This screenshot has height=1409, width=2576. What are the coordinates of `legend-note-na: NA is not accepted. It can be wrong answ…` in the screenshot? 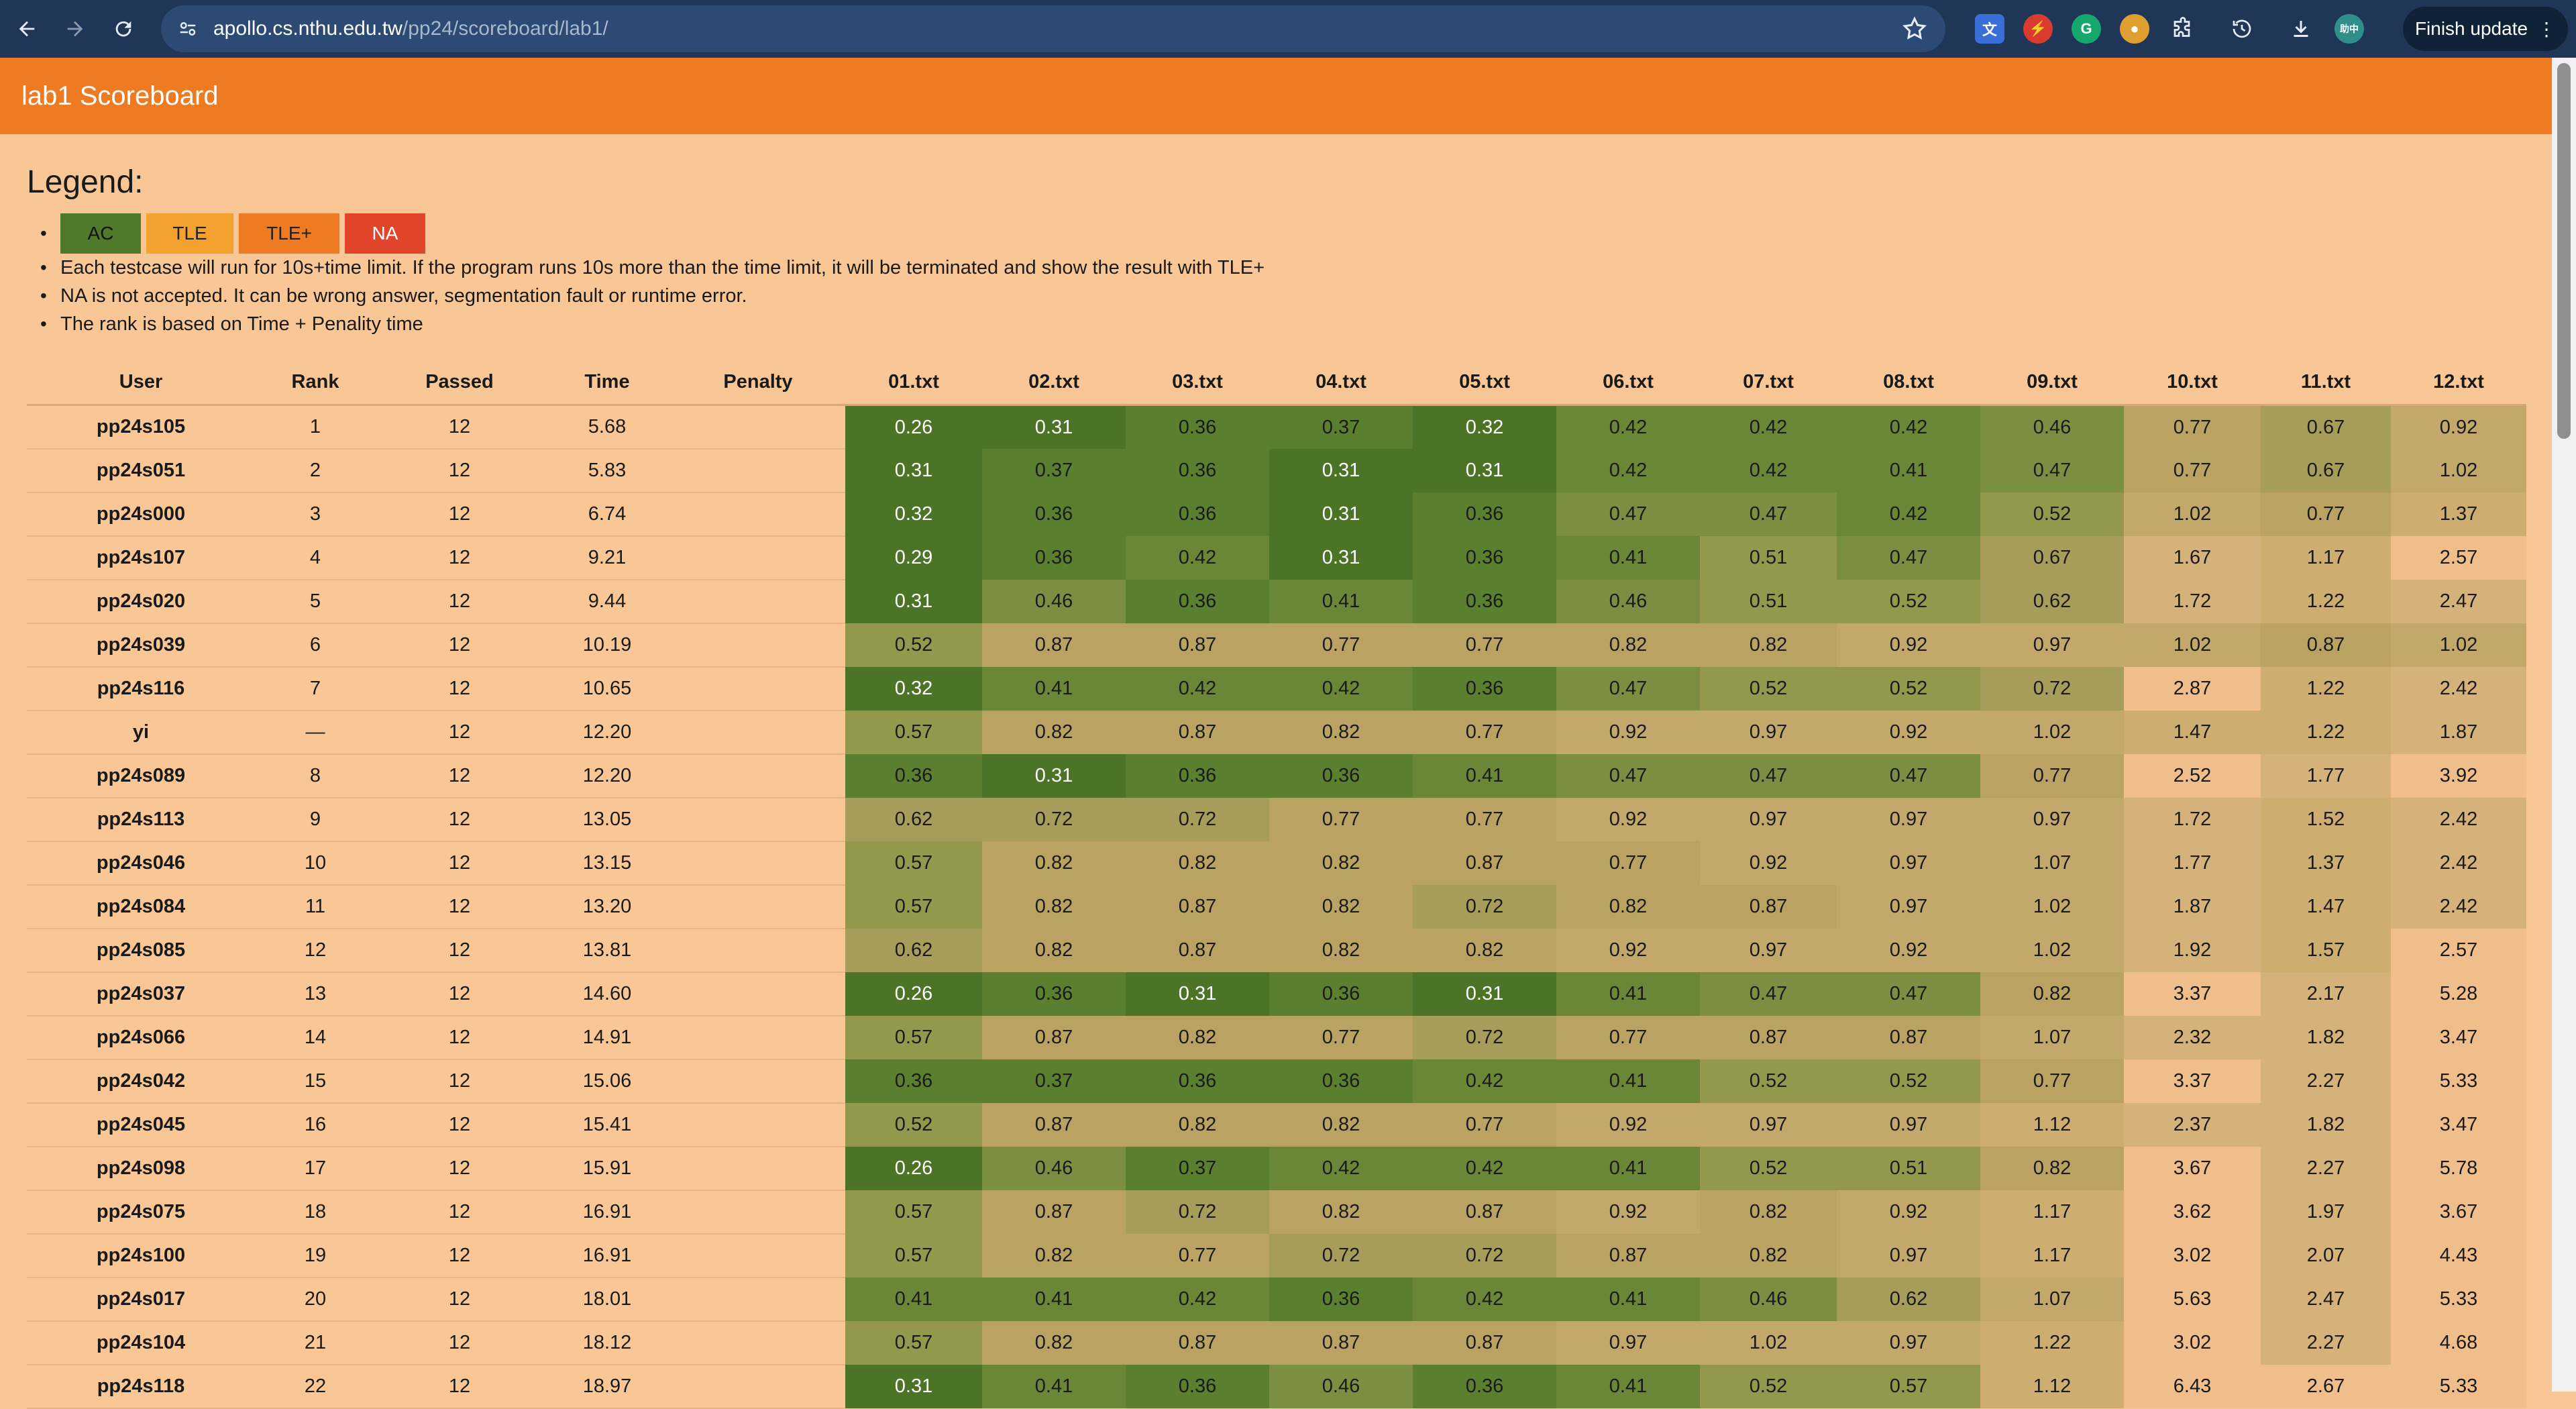 It's located at (652, 296).